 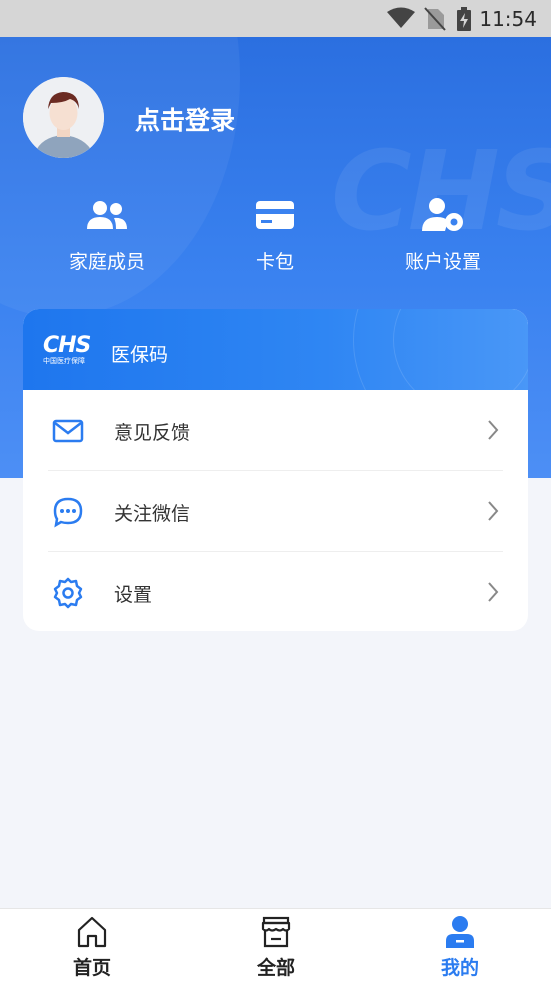 What do you see at coordinates (185, 119) in the screenshot?
I see `login-prompt: 点击登录` at bounding box center [185, 119].